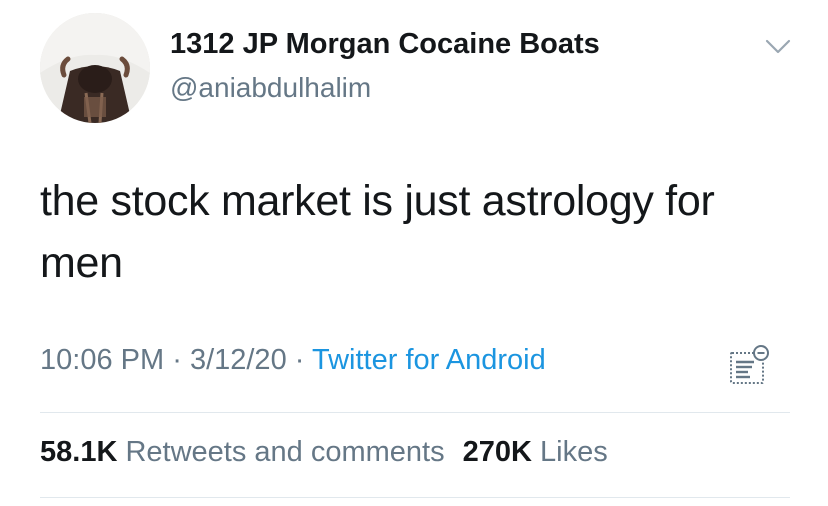 This screenshot has width=828, height=506. Describe the element at coordinates (102, 360) in the screenshot. I see `tweet-time: 10:06 PM` at that location.